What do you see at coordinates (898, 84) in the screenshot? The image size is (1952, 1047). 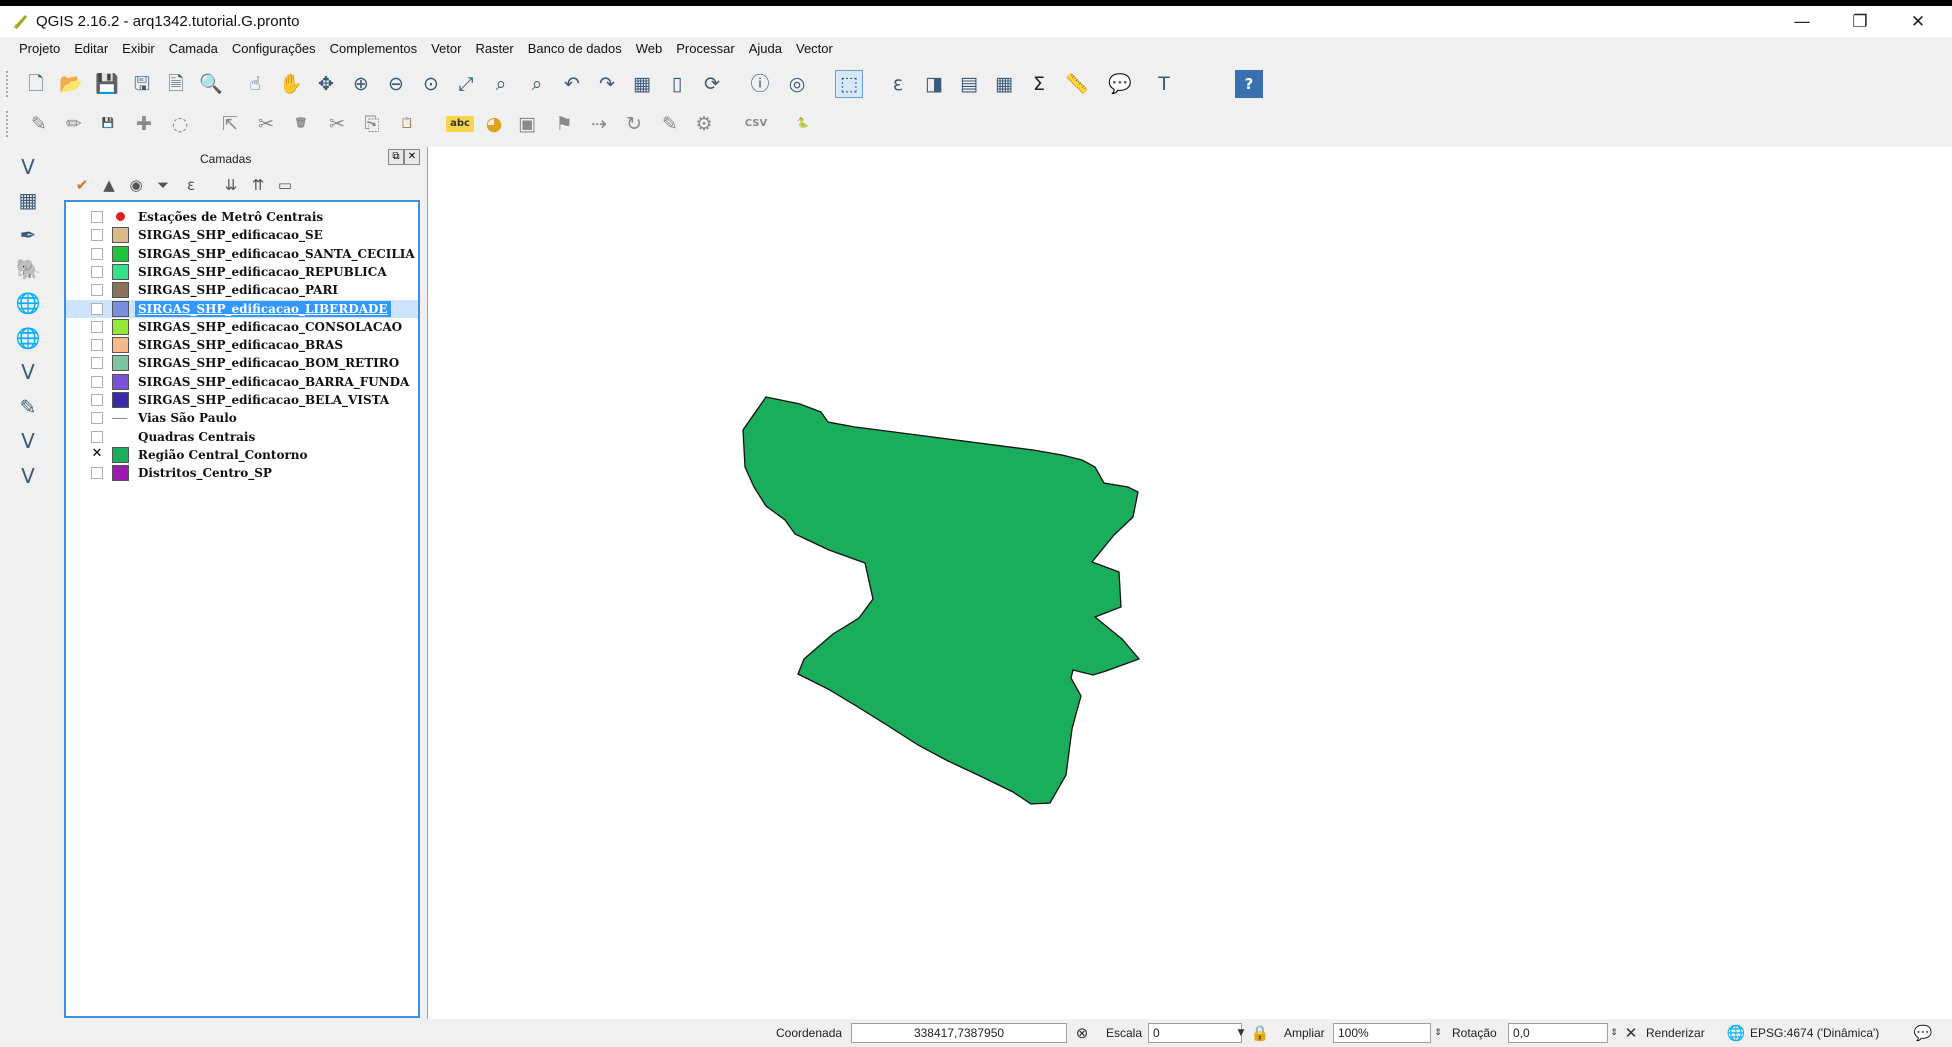 I see `select-by-expression-icon: ε` at bounding box center [898, 84].